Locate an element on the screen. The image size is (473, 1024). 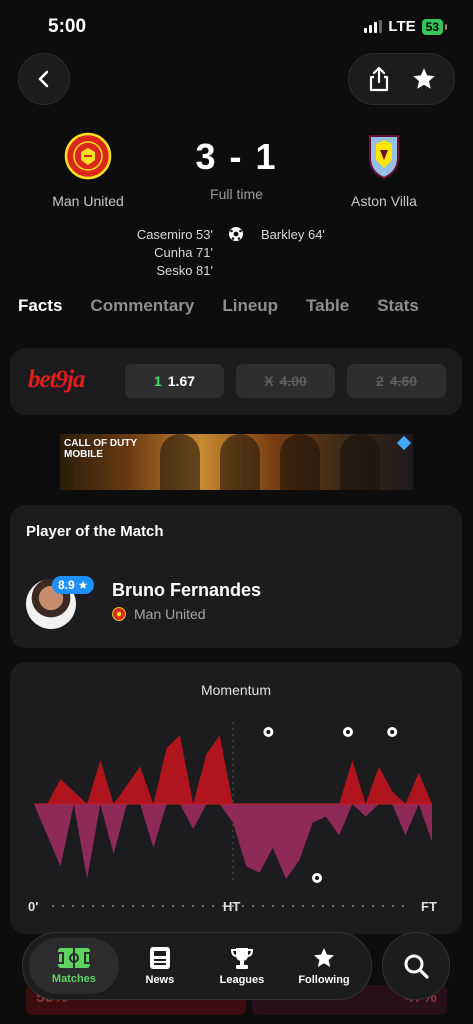
momentum-series-home is located at coordinates (233, 769).